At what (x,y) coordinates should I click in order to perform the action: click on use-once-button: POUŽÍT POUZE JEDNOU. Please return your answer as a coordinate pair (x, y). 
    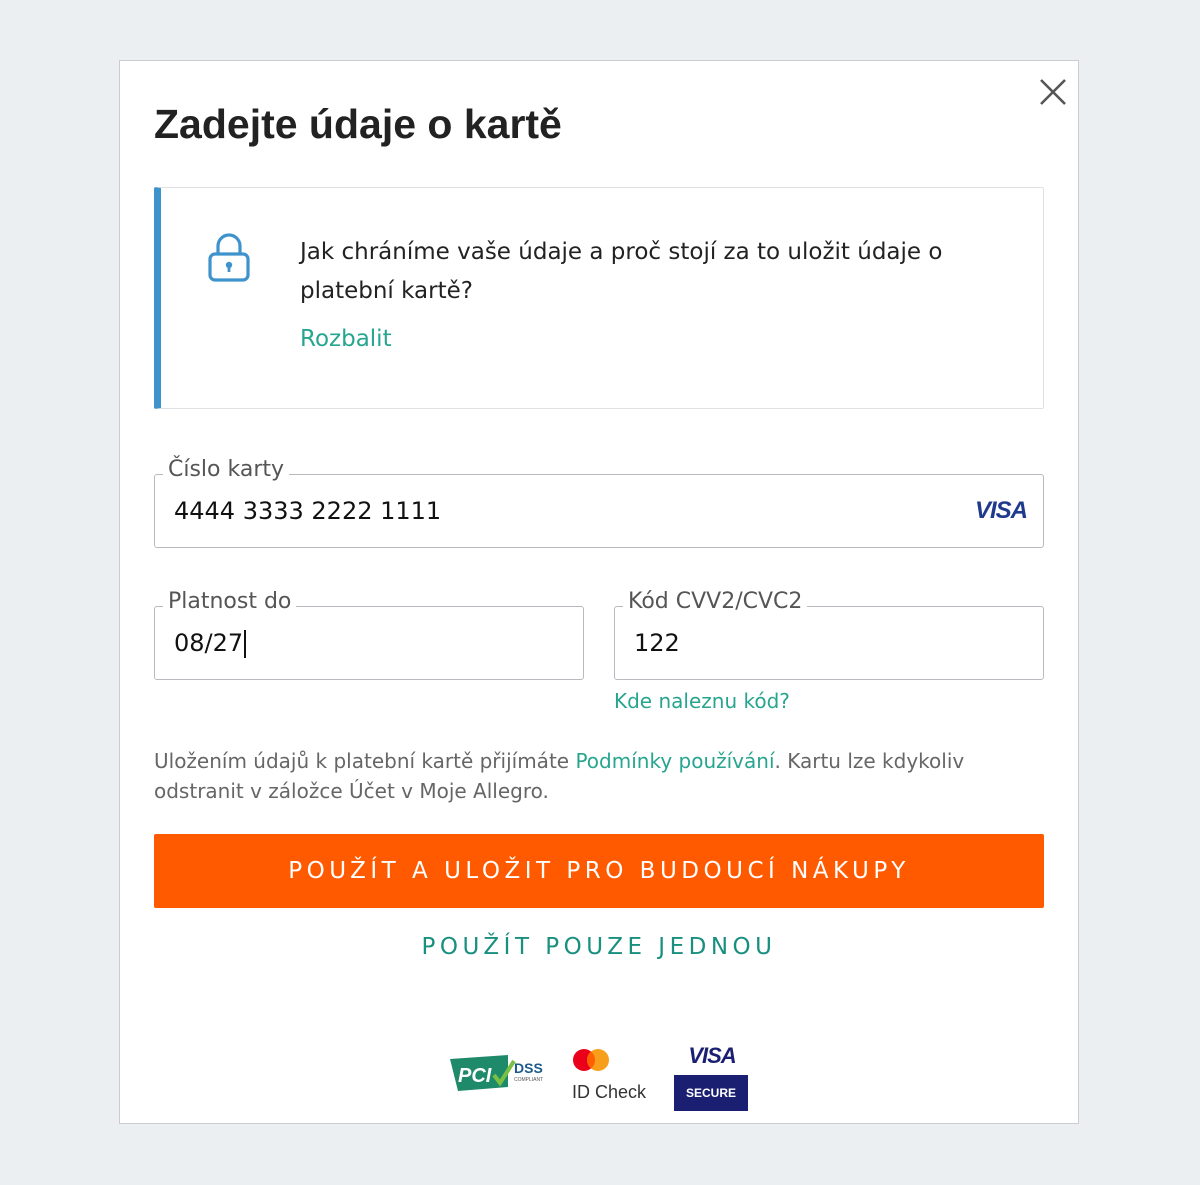
    Looking at the image, I should click on (599, 947).